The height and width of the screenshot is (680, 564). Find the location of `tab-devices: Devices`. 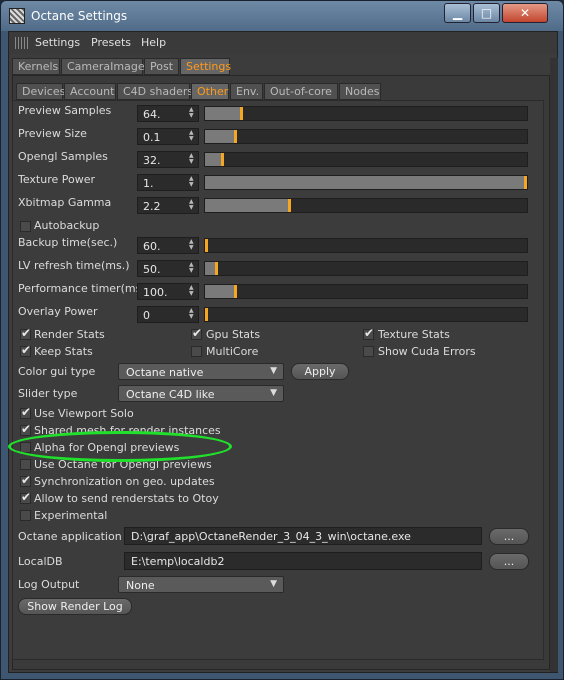

tab-devices: Devices is located at coordinates (40, 91).